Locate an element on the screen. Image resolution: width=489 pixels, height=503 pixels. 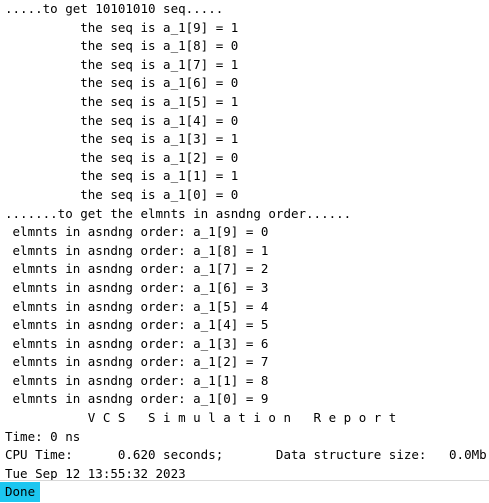
console-line: elmnts in asndng order: a_1[2] = 7 is located at coordinates (137, 362).